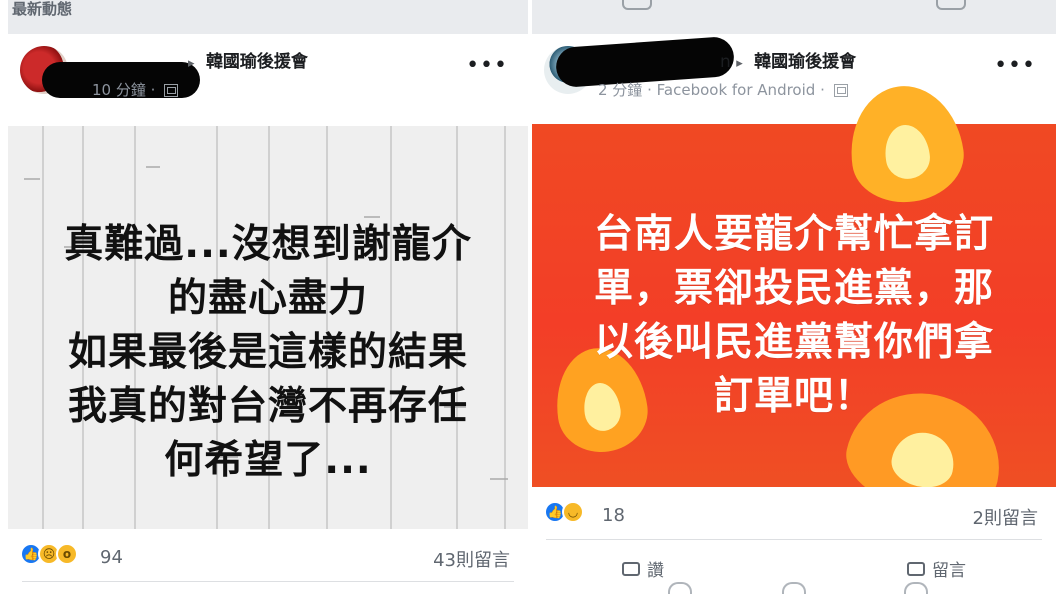  I want to click on post-text-line: 以後叫民進黨幫你們拿, so click(793, 342).